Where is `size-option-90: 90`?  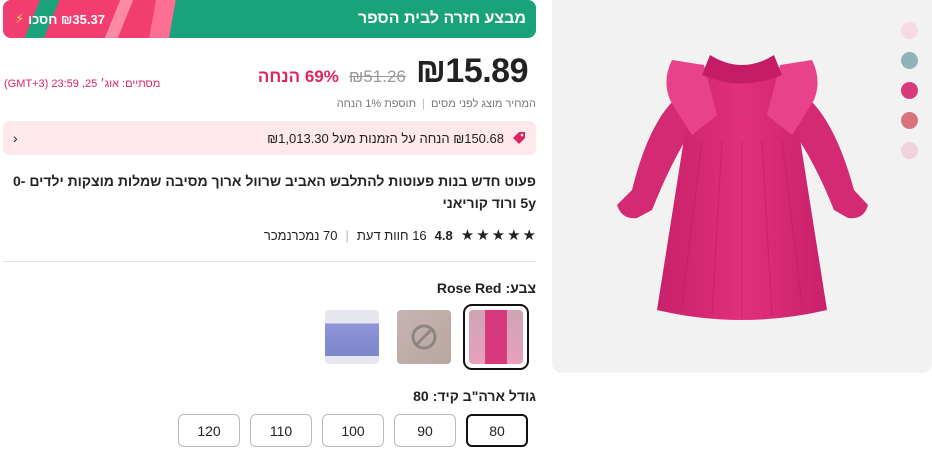
size-option-90: 90 is located at coordinates (425, 430).